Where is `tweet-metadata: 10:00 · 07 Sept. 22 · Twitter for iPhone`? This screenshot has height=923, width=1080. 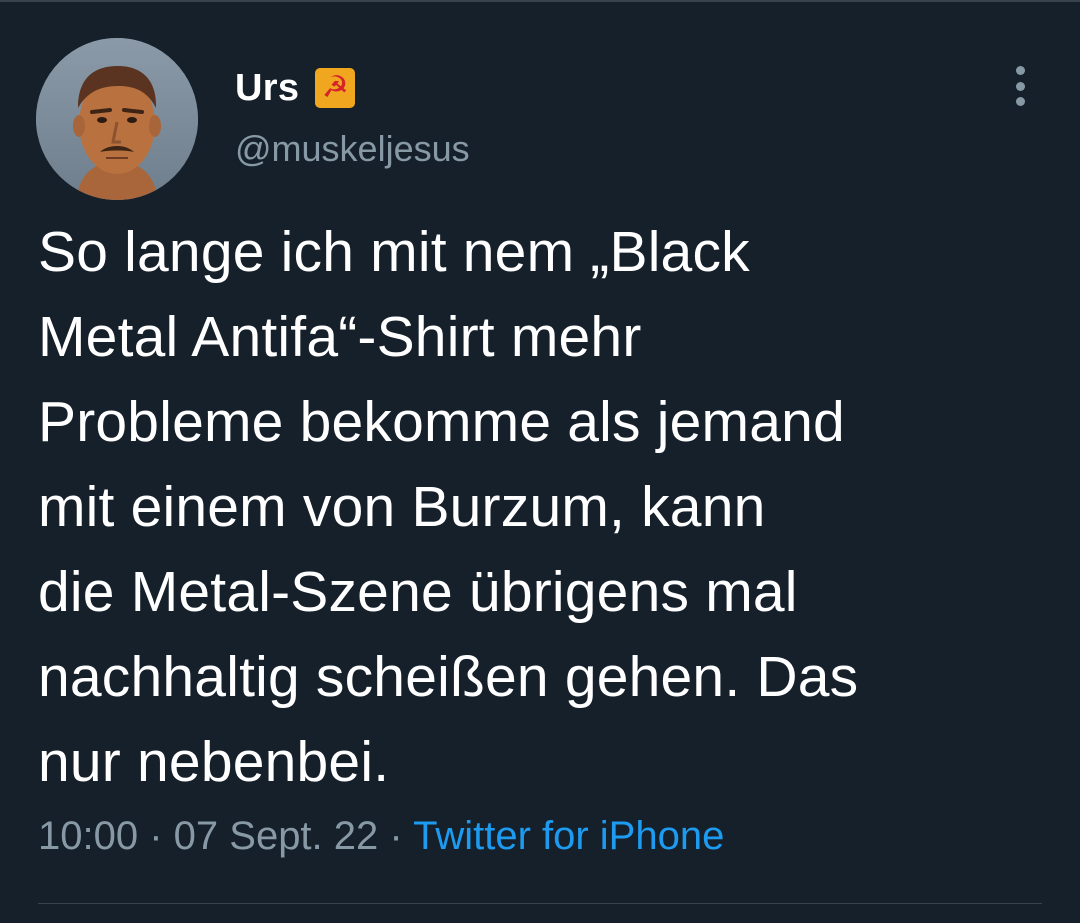
tweet-metadata: 10:00 · 07 Sept. 22 · Twitter for iPhone is located at coordinates (381, 836).